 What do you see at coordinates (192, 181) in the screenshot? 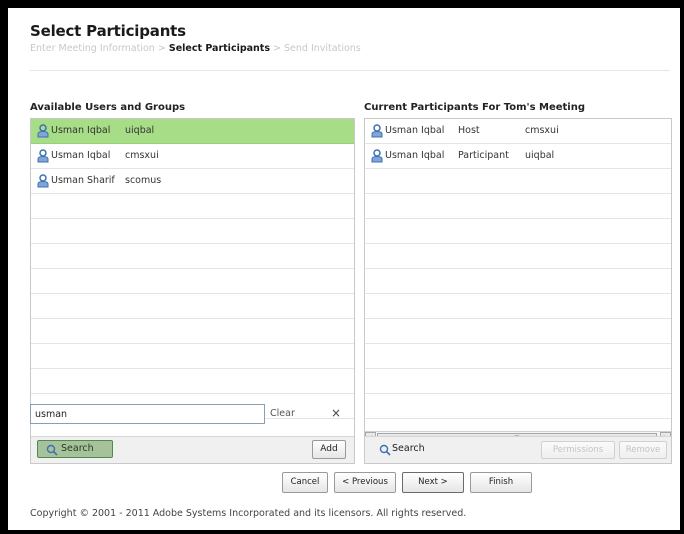
I see `available-user-row: Usman Sharif scomus` at bounding box center [192, 181].